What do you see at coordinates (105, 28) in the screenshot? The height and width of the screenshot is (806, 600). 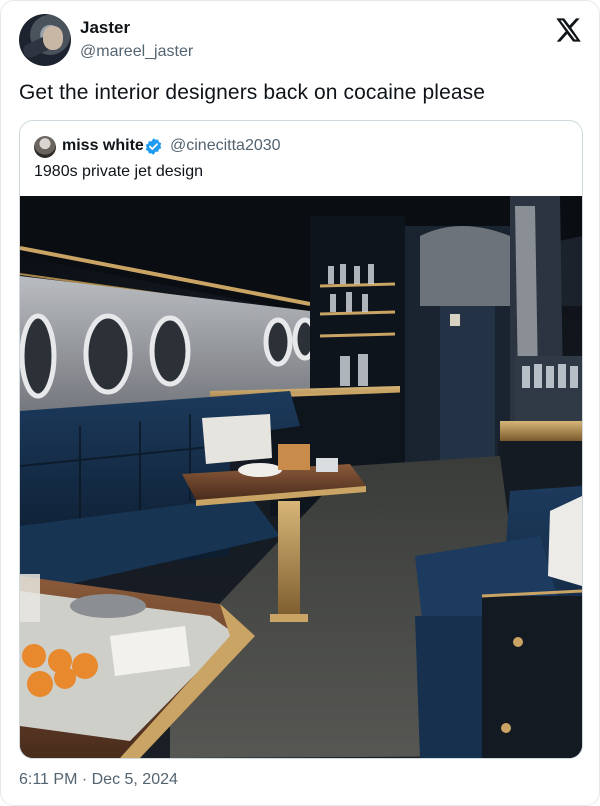 I see `author-name: Jaster` at bounding box center [105, 28].